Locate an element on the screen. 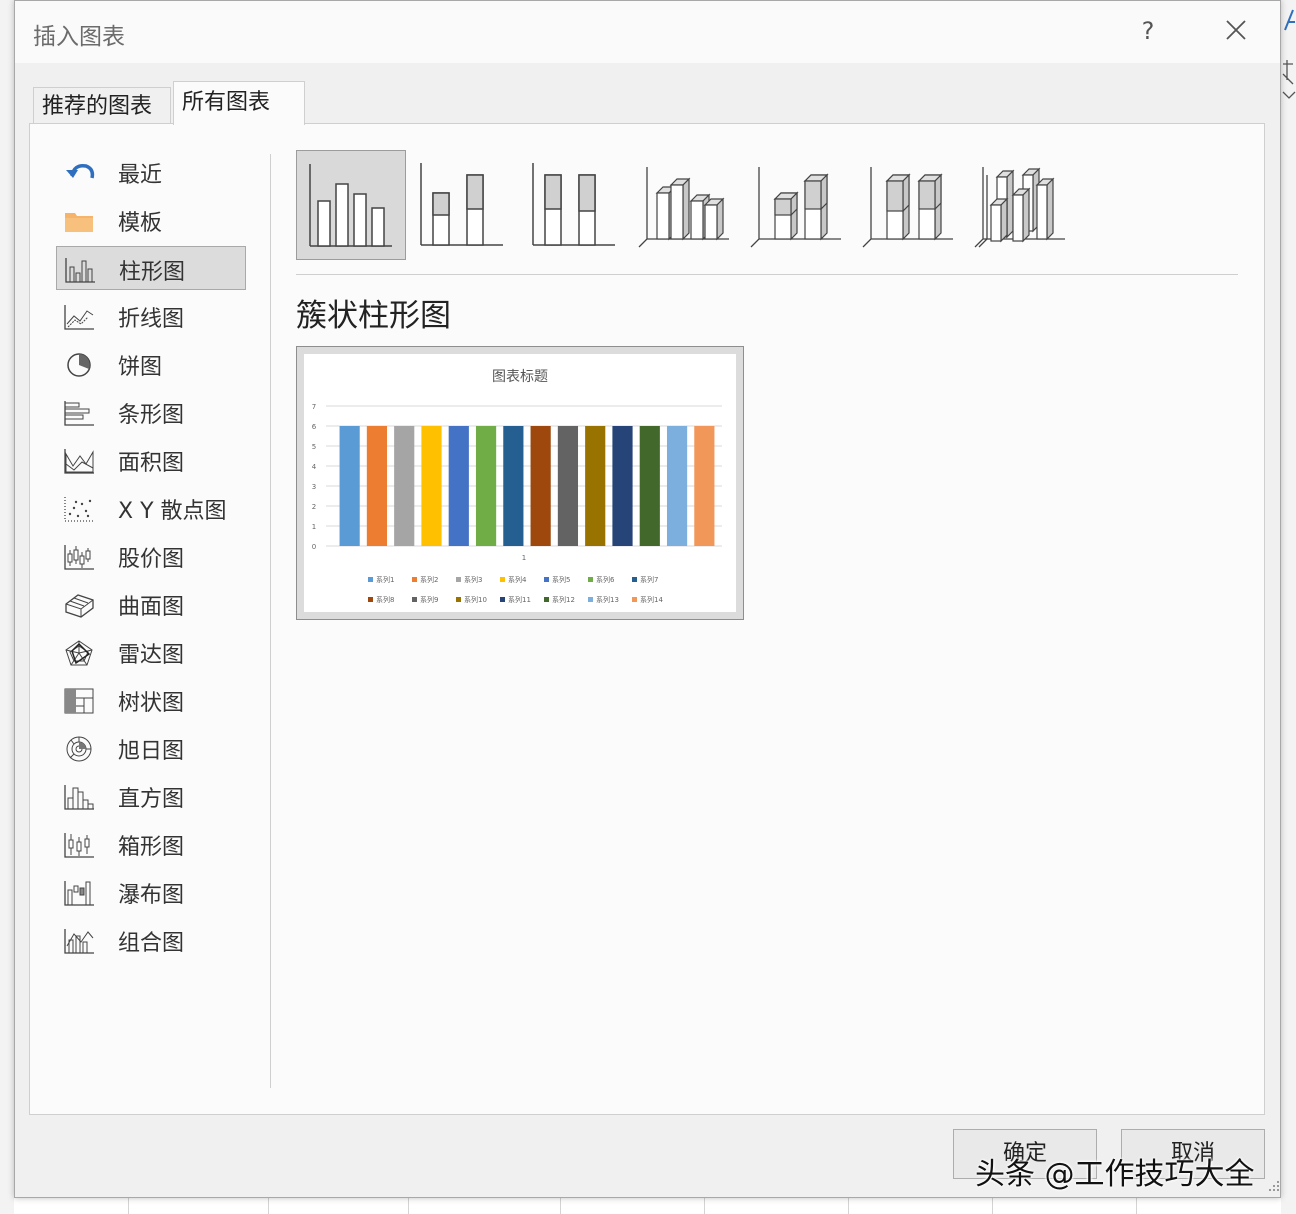 The height and width of the screenshot is (1214, 1296). category-label: 直方图 is located at coordinates (151, 799).